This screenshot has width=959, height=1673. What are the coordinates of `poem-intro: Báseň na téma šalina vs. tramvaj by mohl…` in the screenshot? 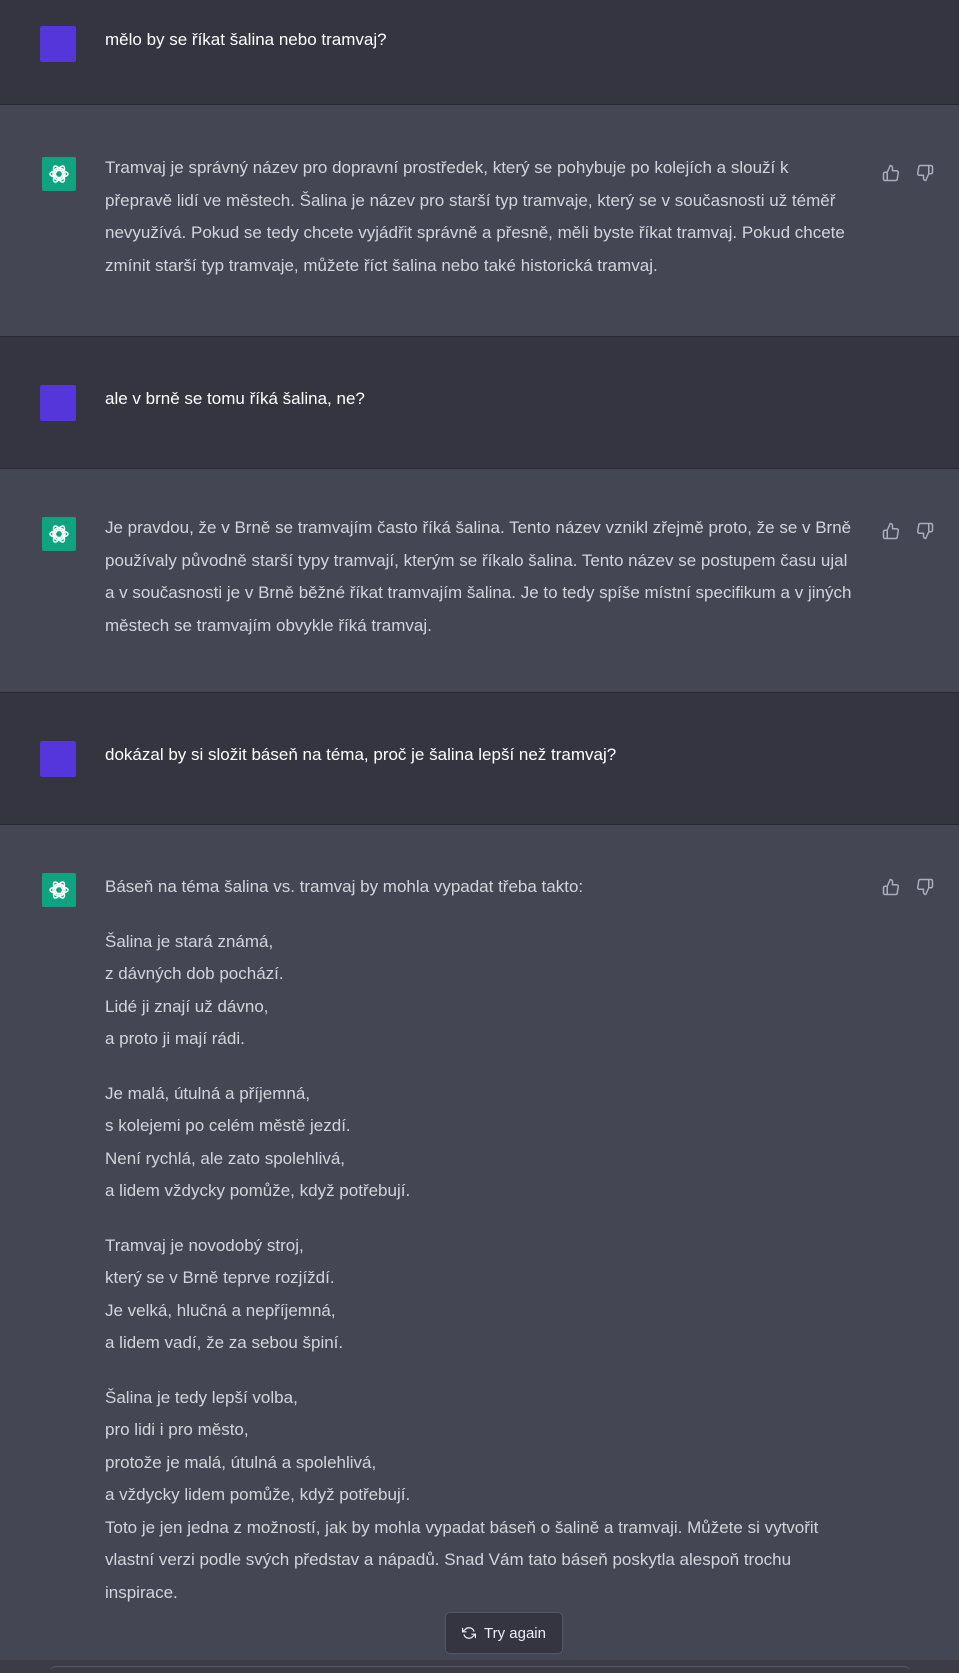 It's located at (344, 886).